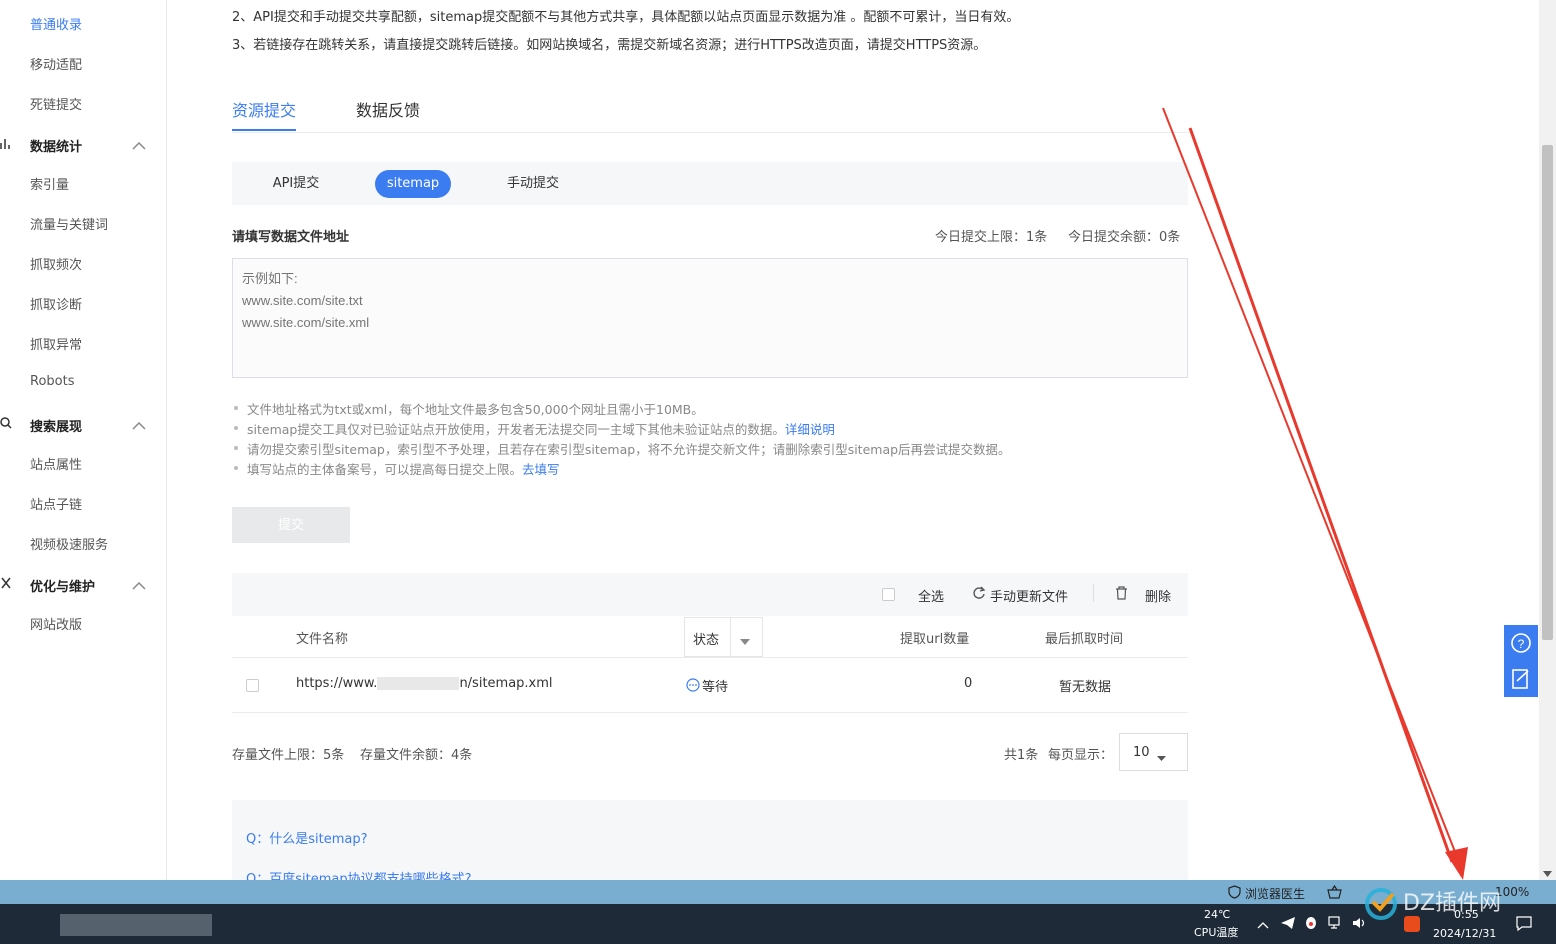 This screenshot has height=944, width=1556. What do you see at coordinates (418, 683) in the screenshot?
I see `redacted-domain` at bounding box center [418, 683].